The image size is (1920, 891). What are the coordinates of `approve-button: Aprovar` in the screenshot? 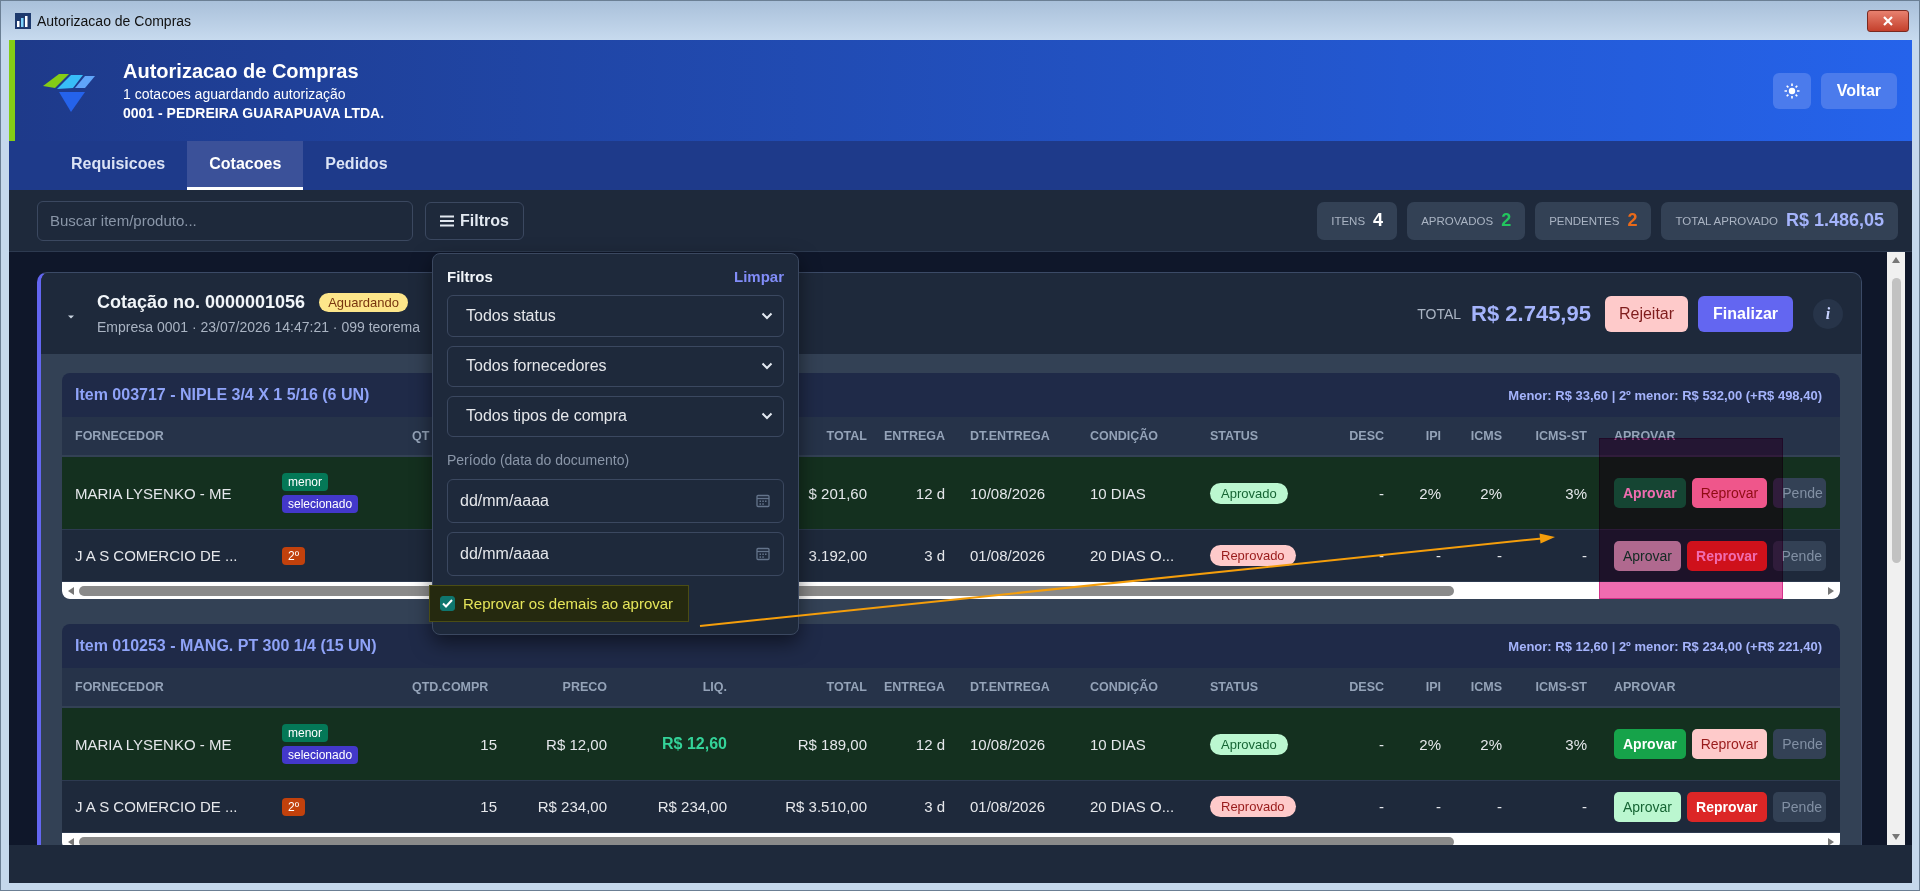 It's located at (1648, 806).